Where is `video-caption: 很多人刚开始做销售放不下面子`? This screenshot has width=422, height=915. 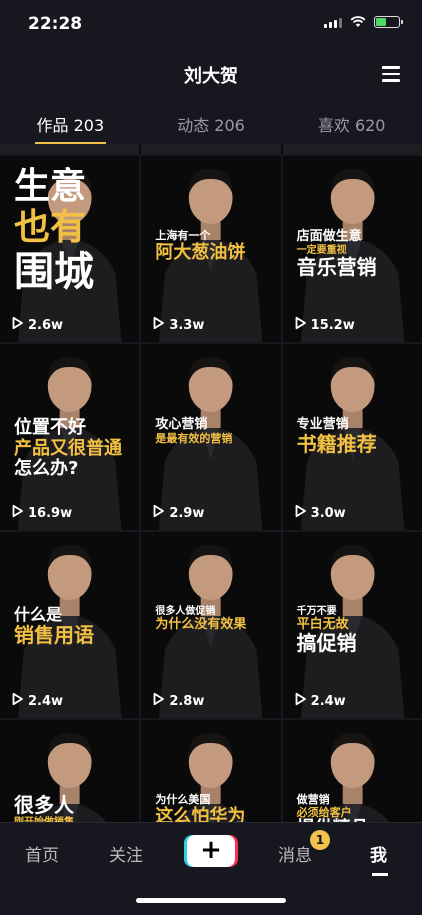
video-caption: 很多人刚开始做销售放不下面子 is located at coordinates (73, 808).